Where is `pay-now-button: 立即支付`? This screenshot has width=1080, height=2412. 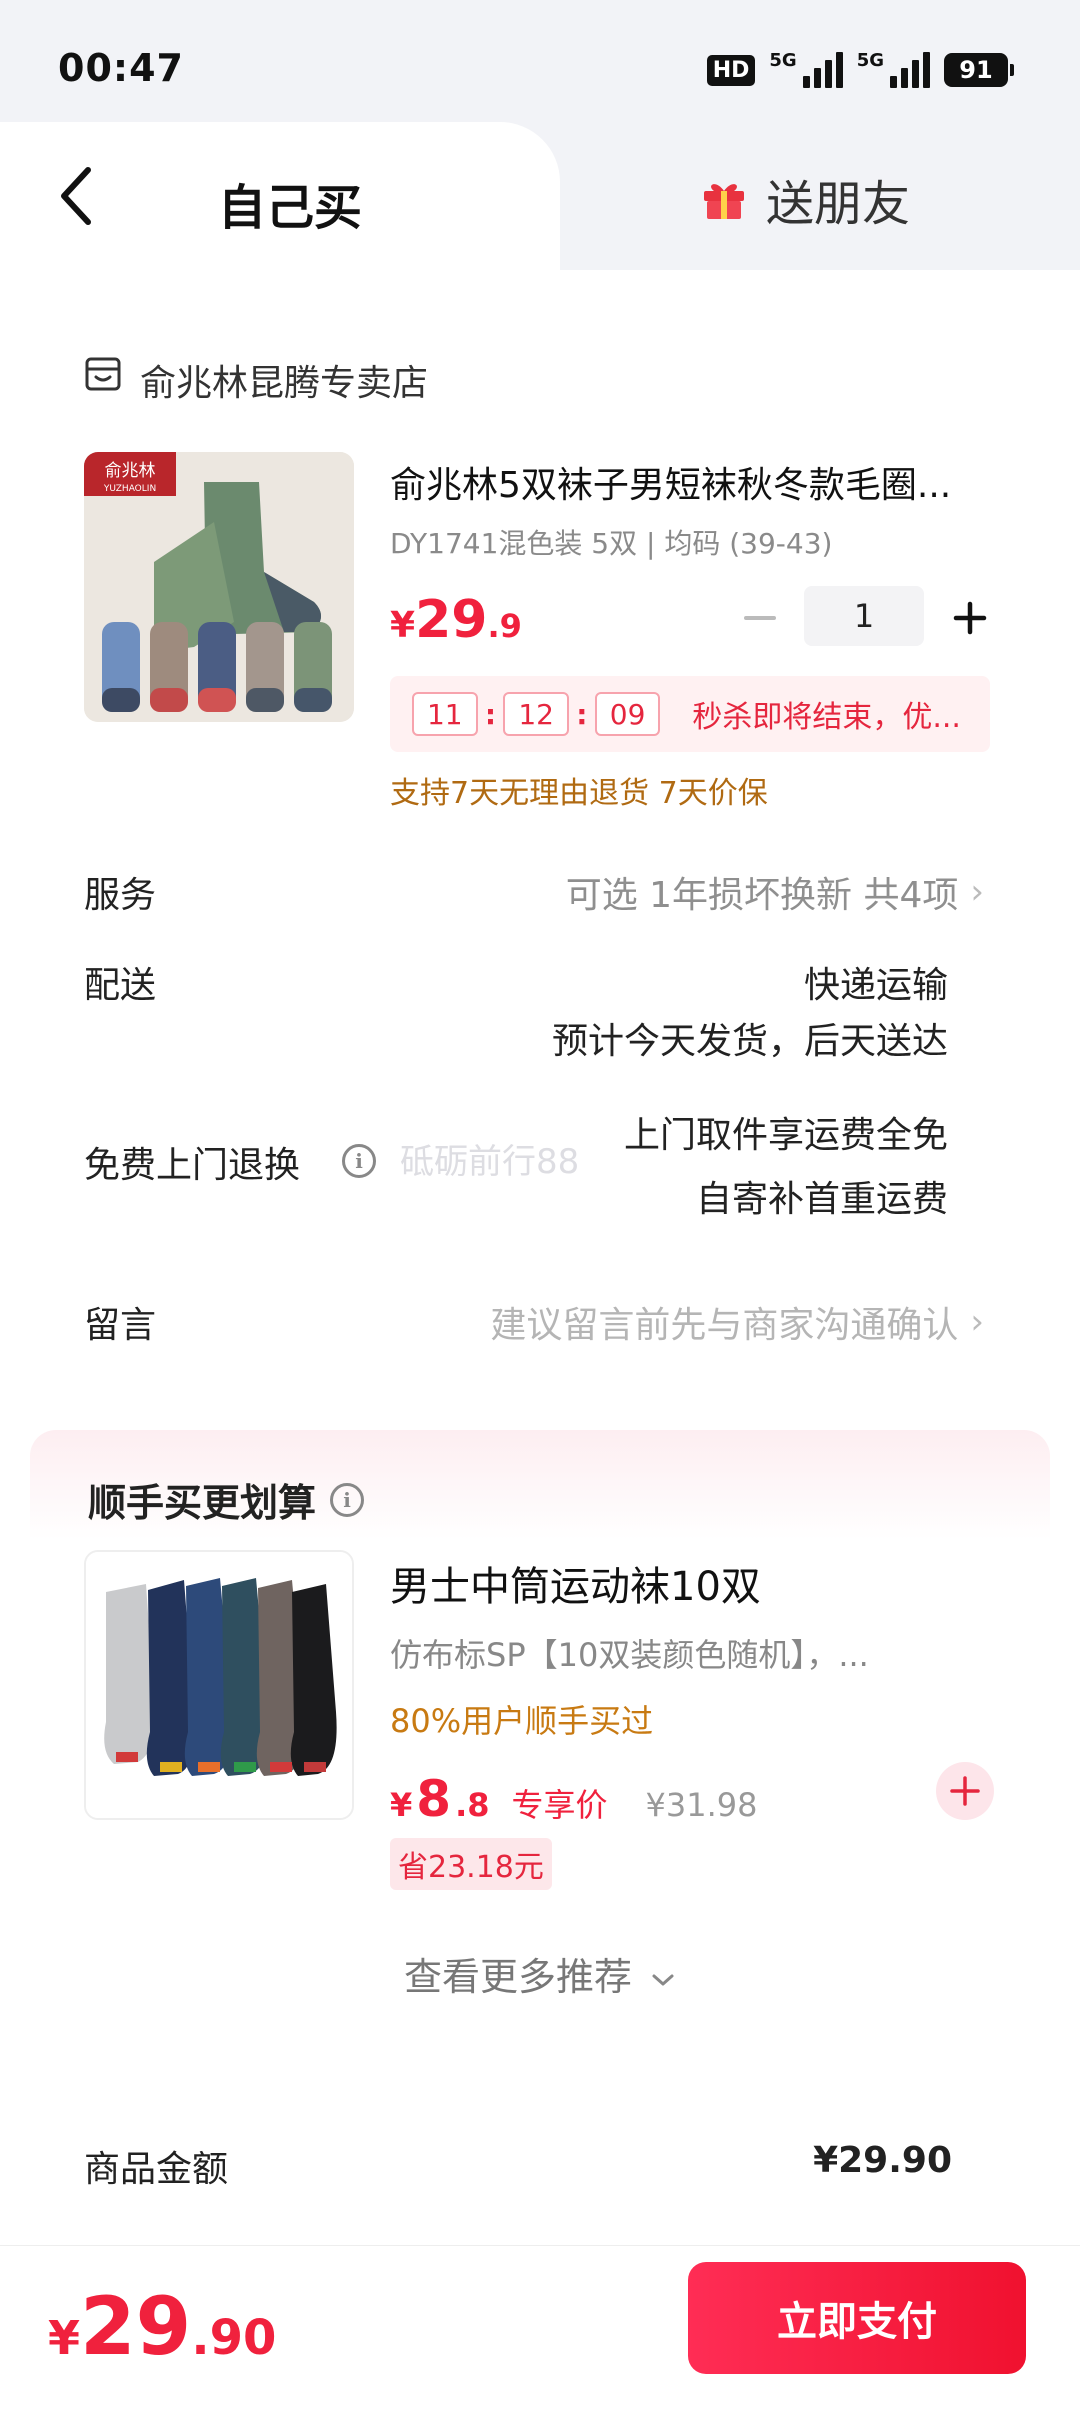 pay-now-button: 立即支付 is located at coordinates (857, 2318).